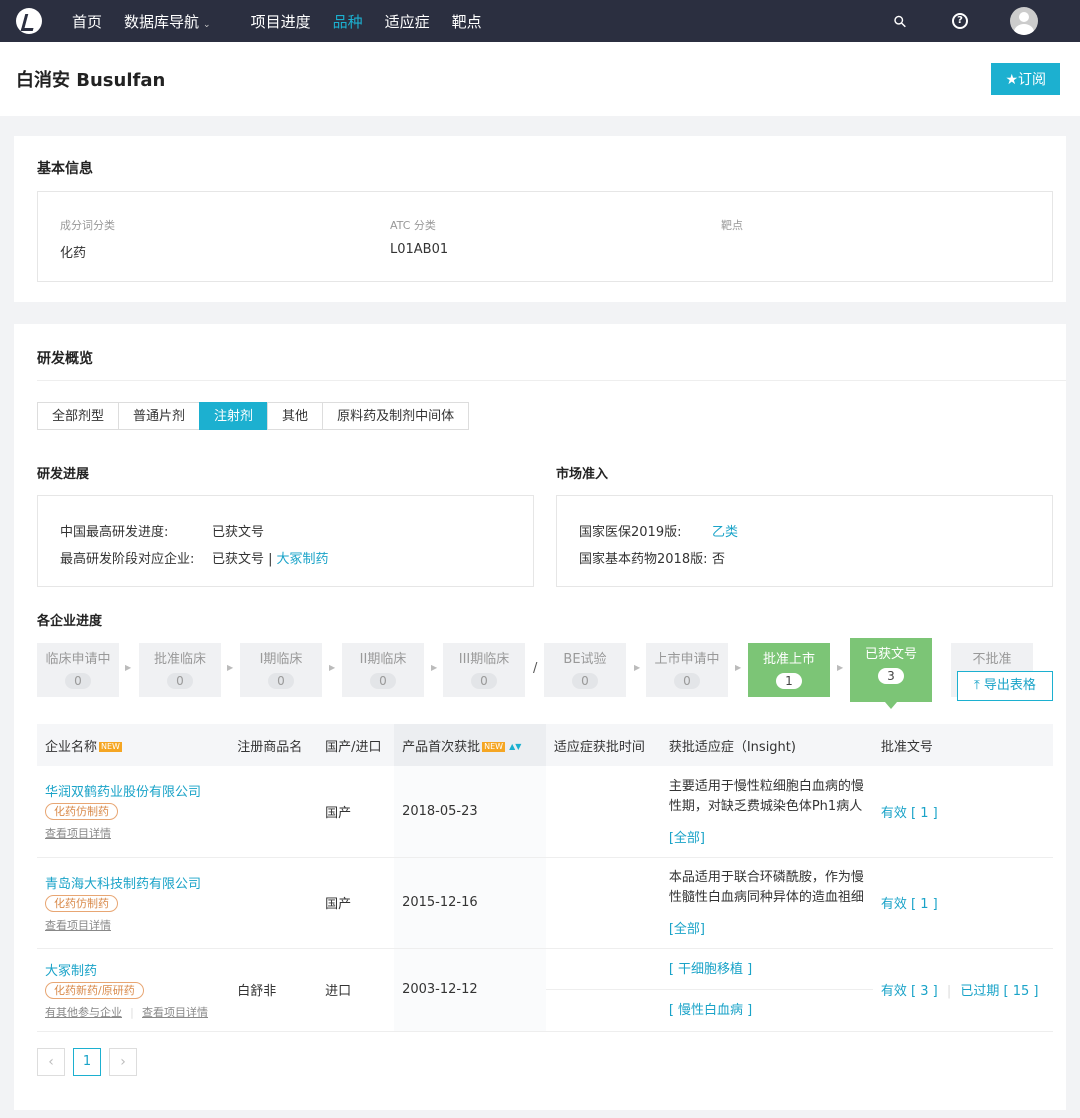  What do you see at coordinates (789, 670) in the screenshot?
I see `step-market-approved: 批准上市 1` at bounding box center [789, 670].